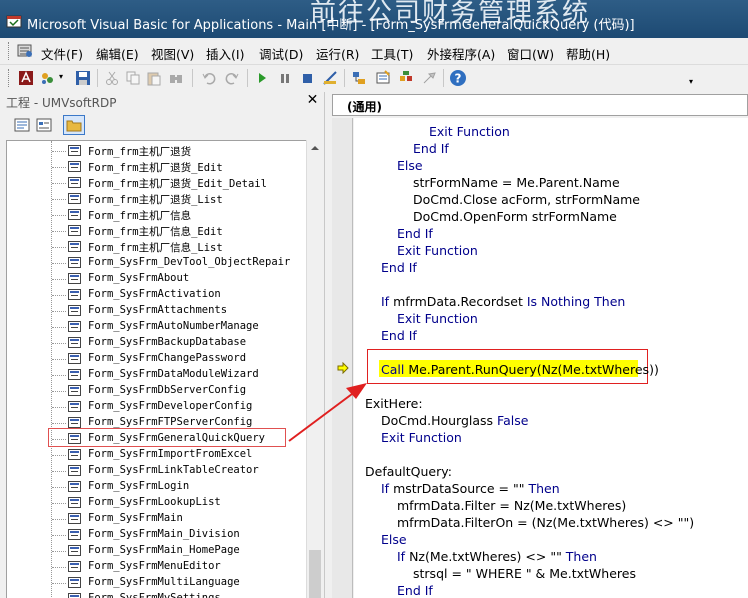  Describe the element at coordinates (394, 403) in the screenshot. I see `code-line: ExitHere:` at that location.